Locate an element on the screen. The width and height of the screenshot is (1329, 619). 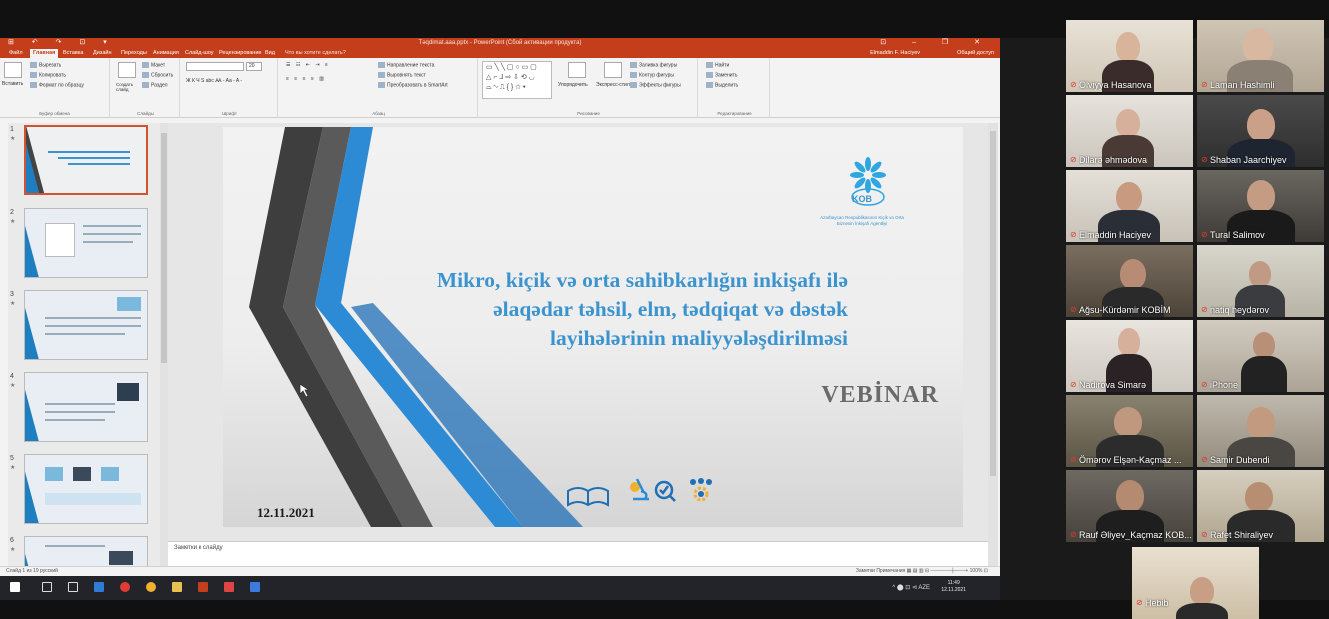
new-slide-icon is located at coordinates (127, 70).